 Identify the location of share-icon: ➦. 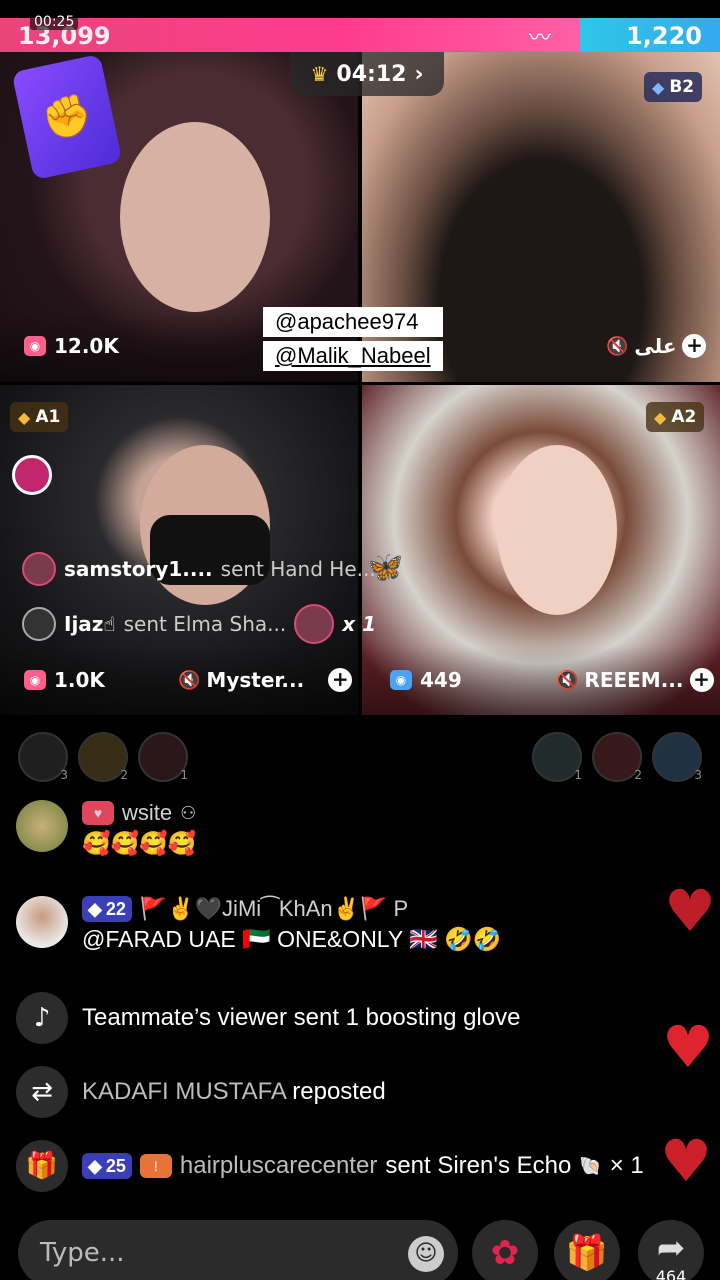
(671, 1248).